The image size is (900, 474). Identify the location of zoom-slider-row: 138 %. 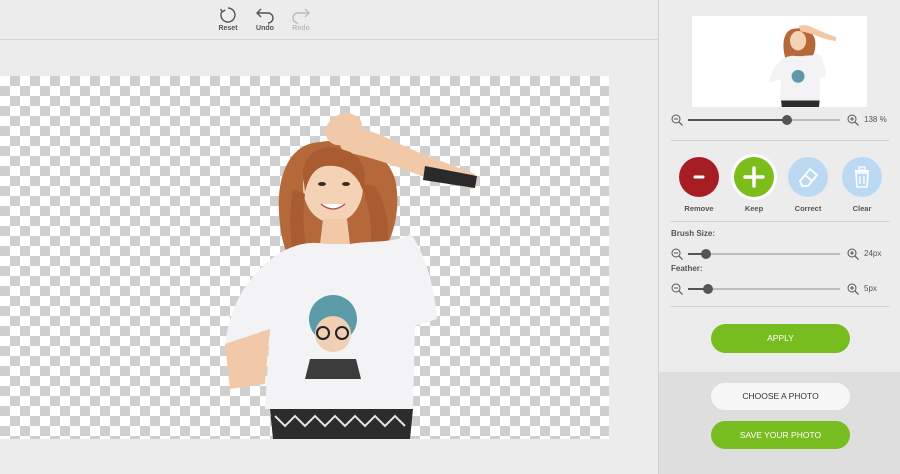
(781, 121).